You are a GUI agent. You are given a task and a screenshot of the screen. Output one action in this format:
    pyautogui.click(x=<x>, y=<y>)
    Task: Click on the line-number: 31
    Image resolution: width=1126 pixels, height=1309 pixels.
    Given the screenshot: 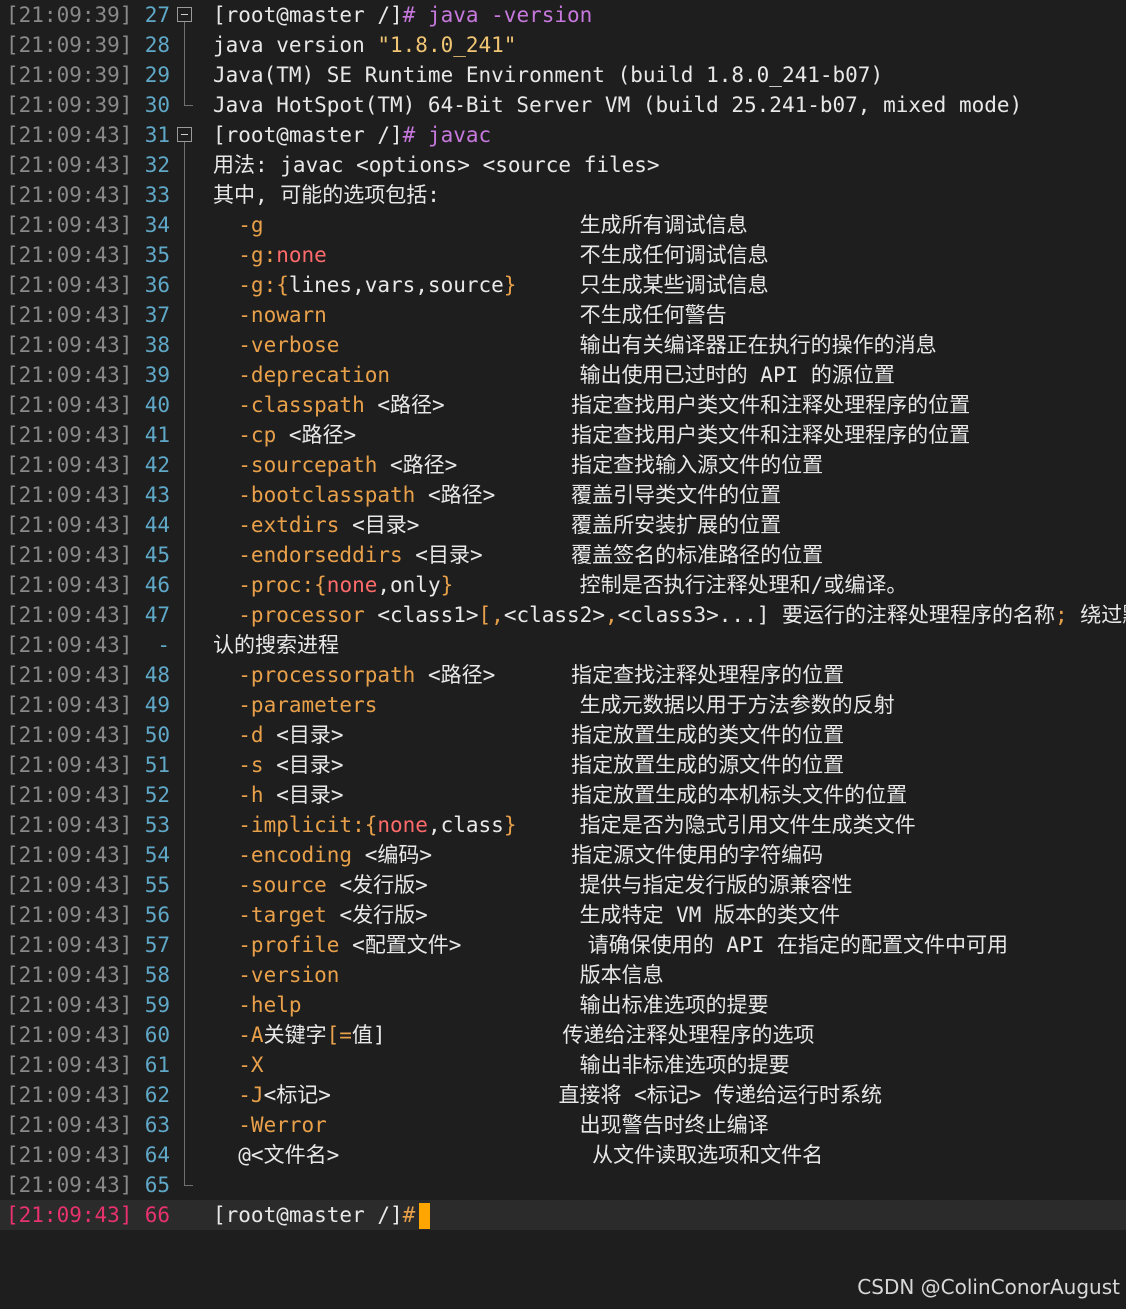 What is the action you would take?
    pyautogui.click(x=157, y=135)
    